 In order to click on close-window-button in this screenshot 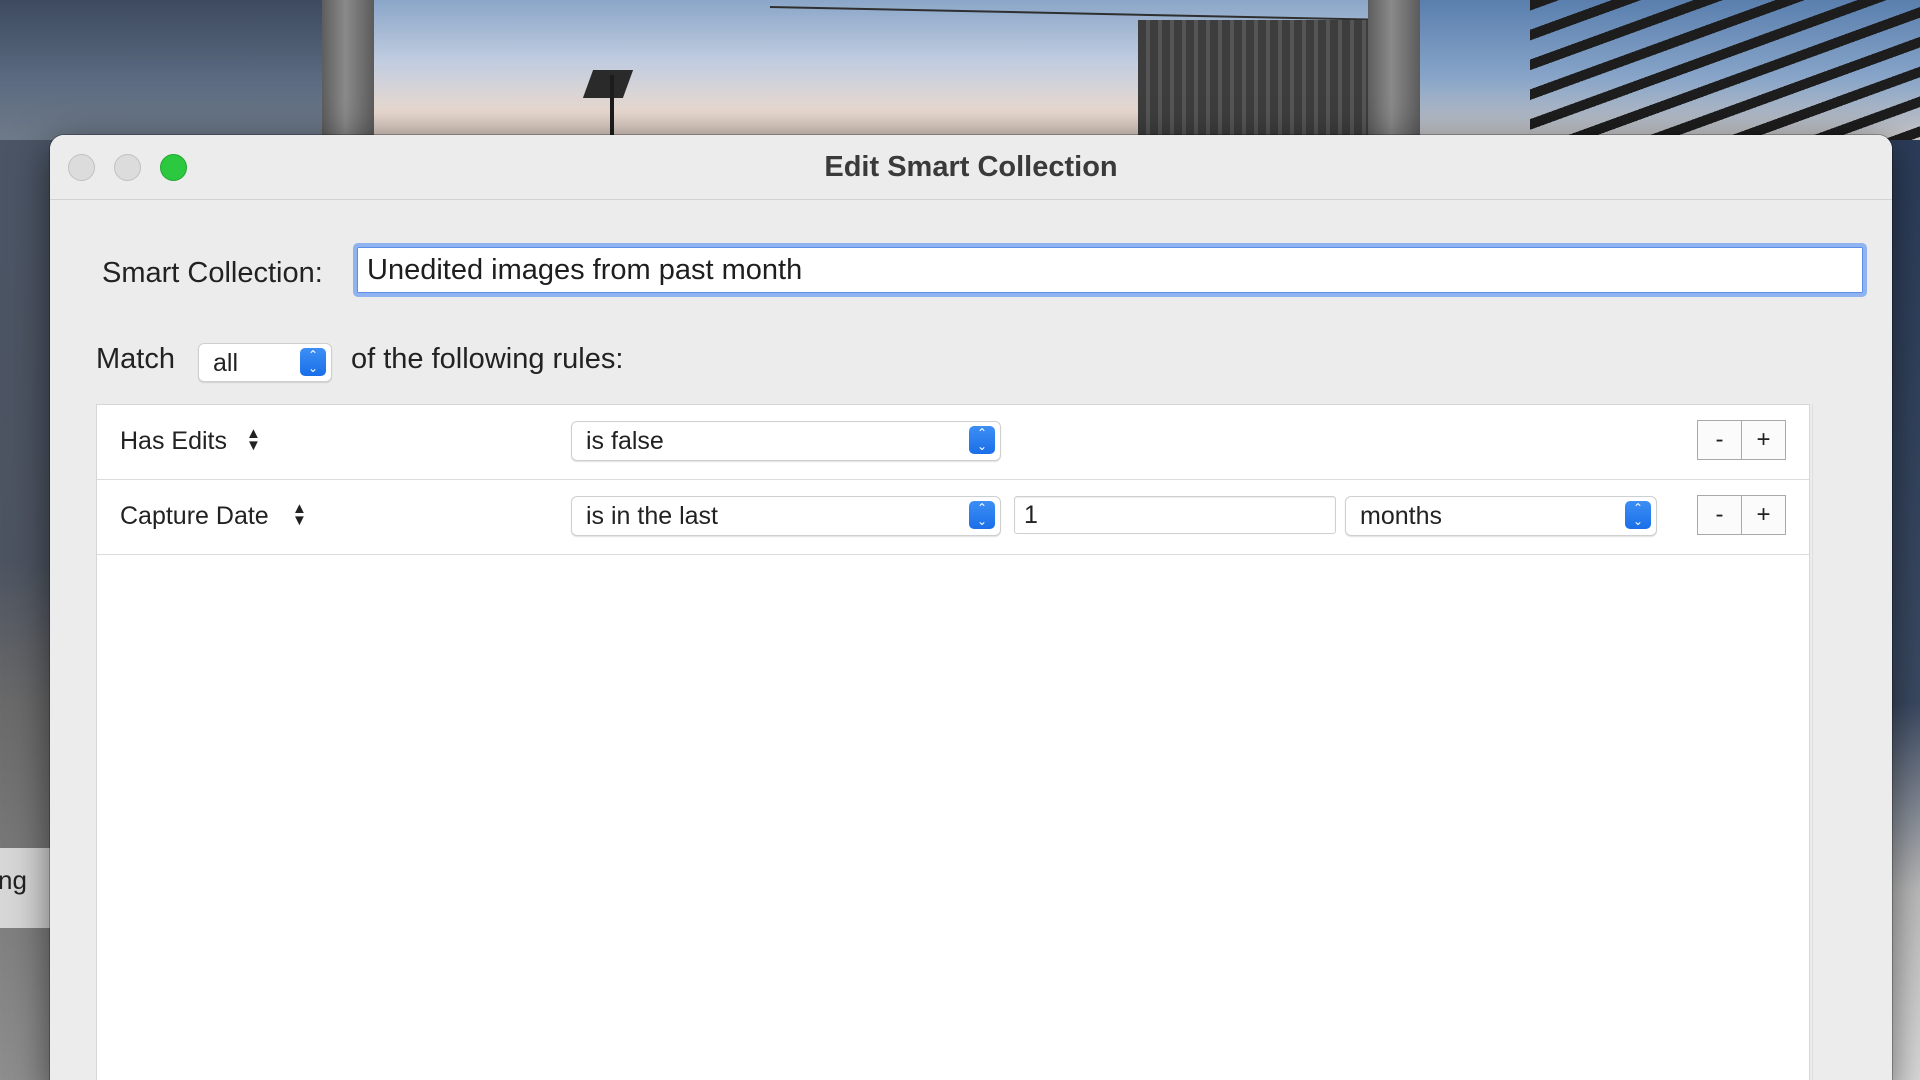, I will do `click(81, 167)`.